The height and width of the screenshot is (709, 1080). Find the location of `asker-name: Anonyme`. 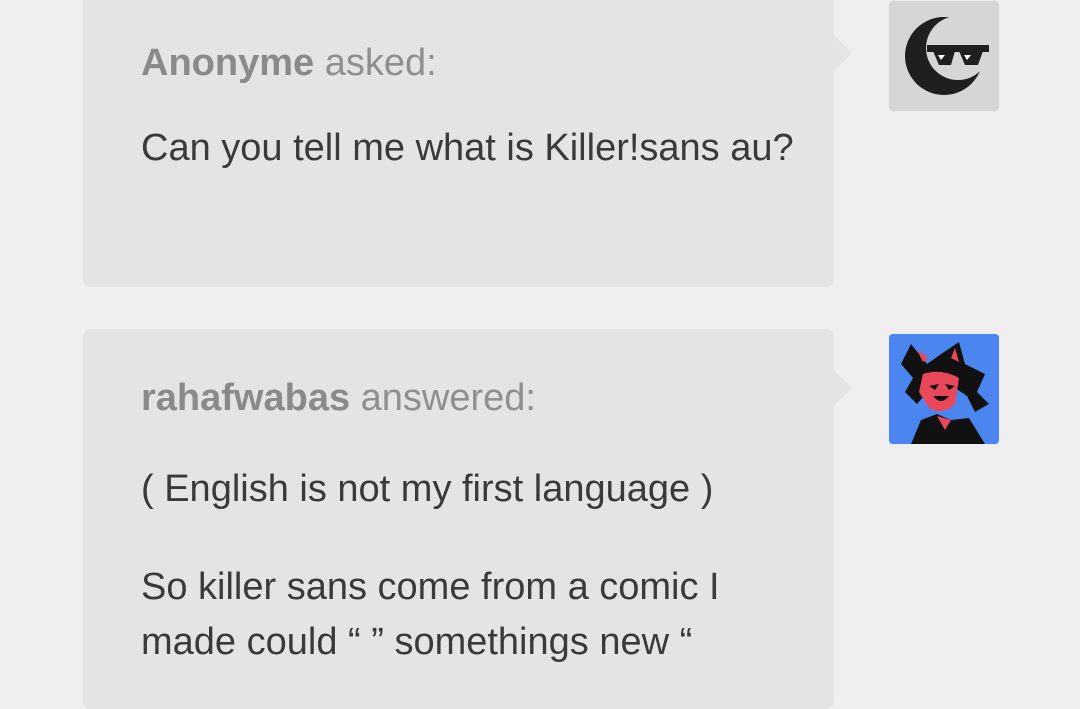

asker-name: Anonyme is located at coordinates (227, 63).